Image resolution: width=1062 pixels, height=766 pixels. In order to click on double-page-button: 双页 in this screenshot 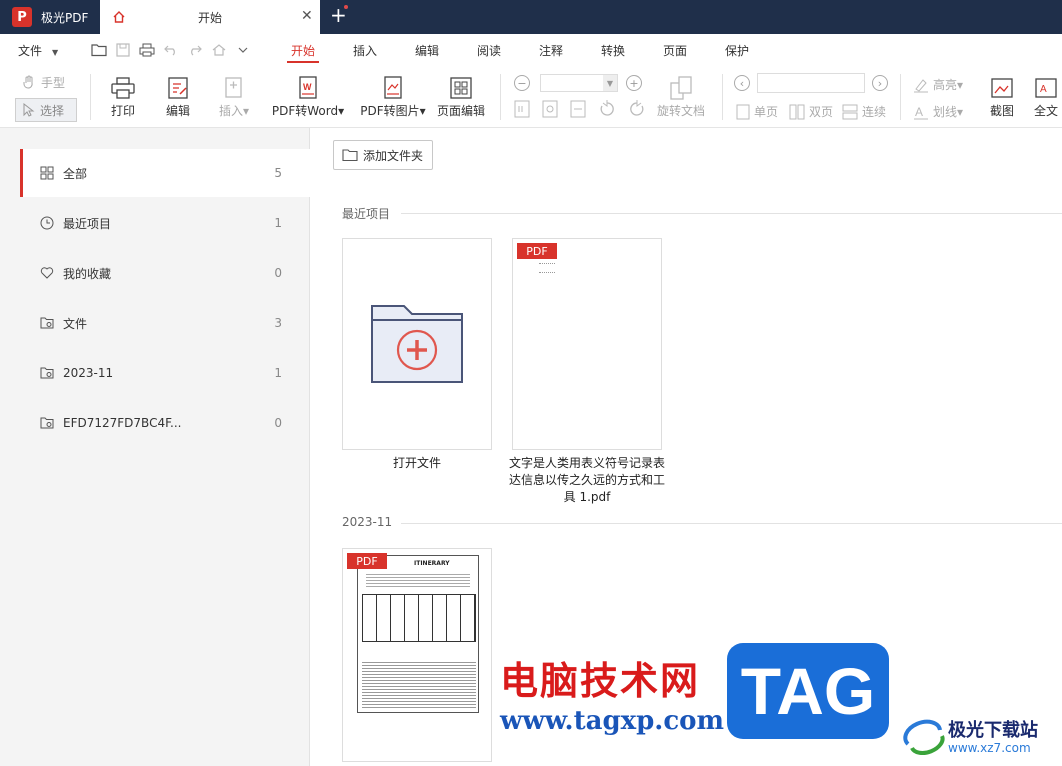, I will do `click(811, 111)`.